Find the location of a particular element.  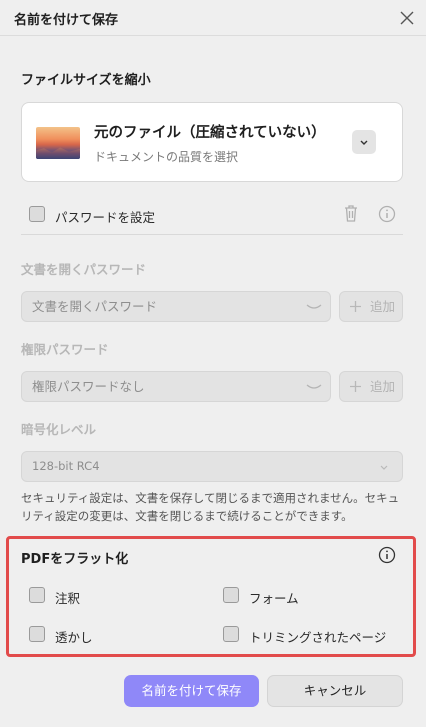

flatten-watermark-checkbox is located at coordinates (37, 634).